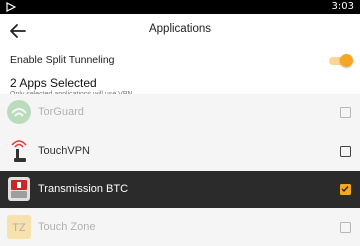  I want to click on toggle-thumb, so click(346, 60).